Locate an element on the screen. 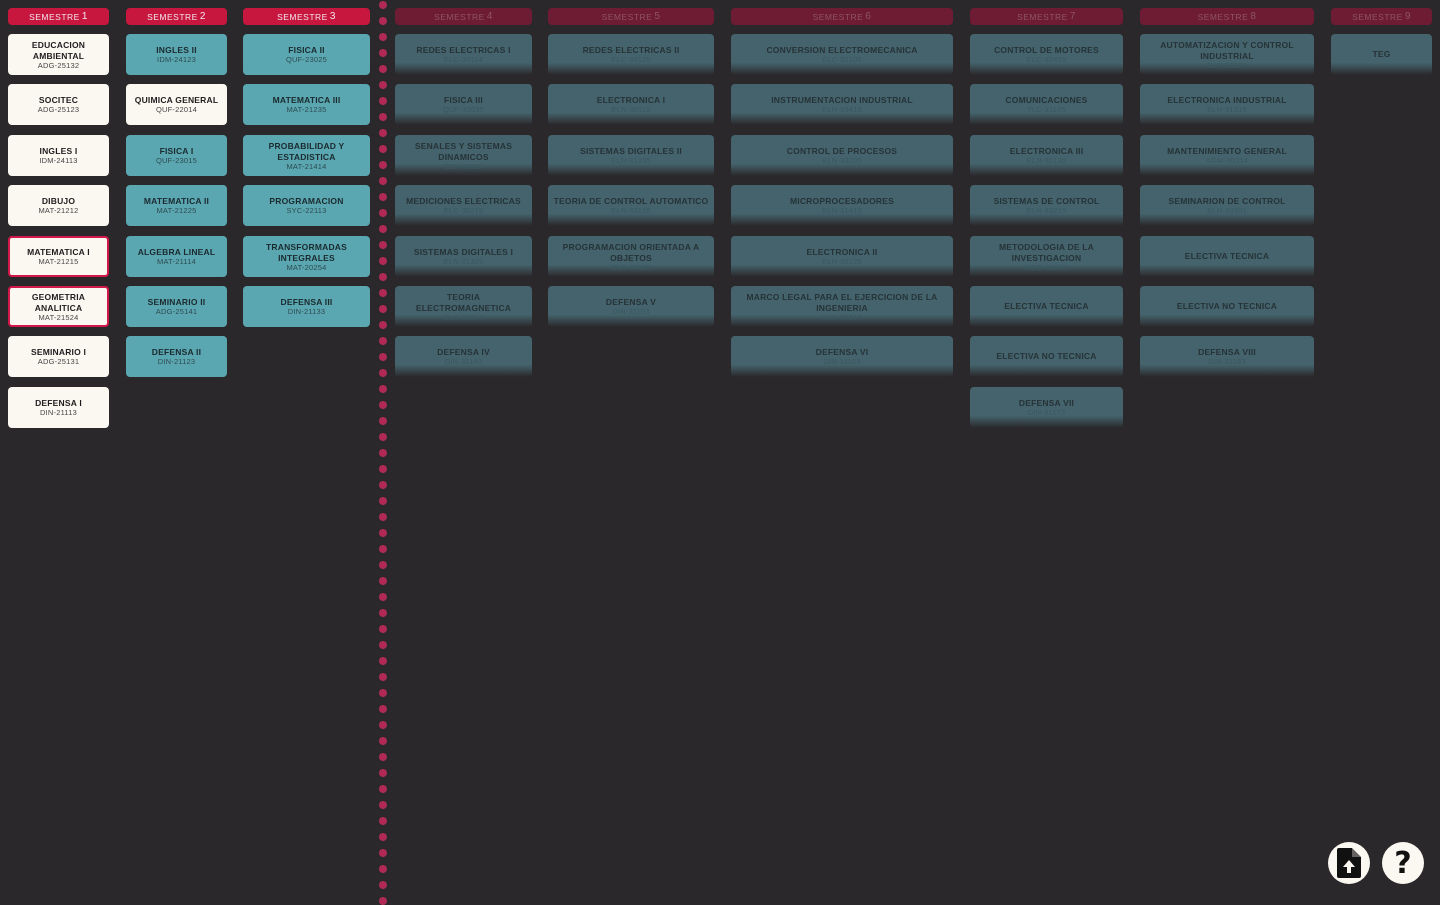 The width and height of the screenshot is (1440, 905). course-card: MATEMATICA III MAT-21235 is located at coordinates (306, 104).